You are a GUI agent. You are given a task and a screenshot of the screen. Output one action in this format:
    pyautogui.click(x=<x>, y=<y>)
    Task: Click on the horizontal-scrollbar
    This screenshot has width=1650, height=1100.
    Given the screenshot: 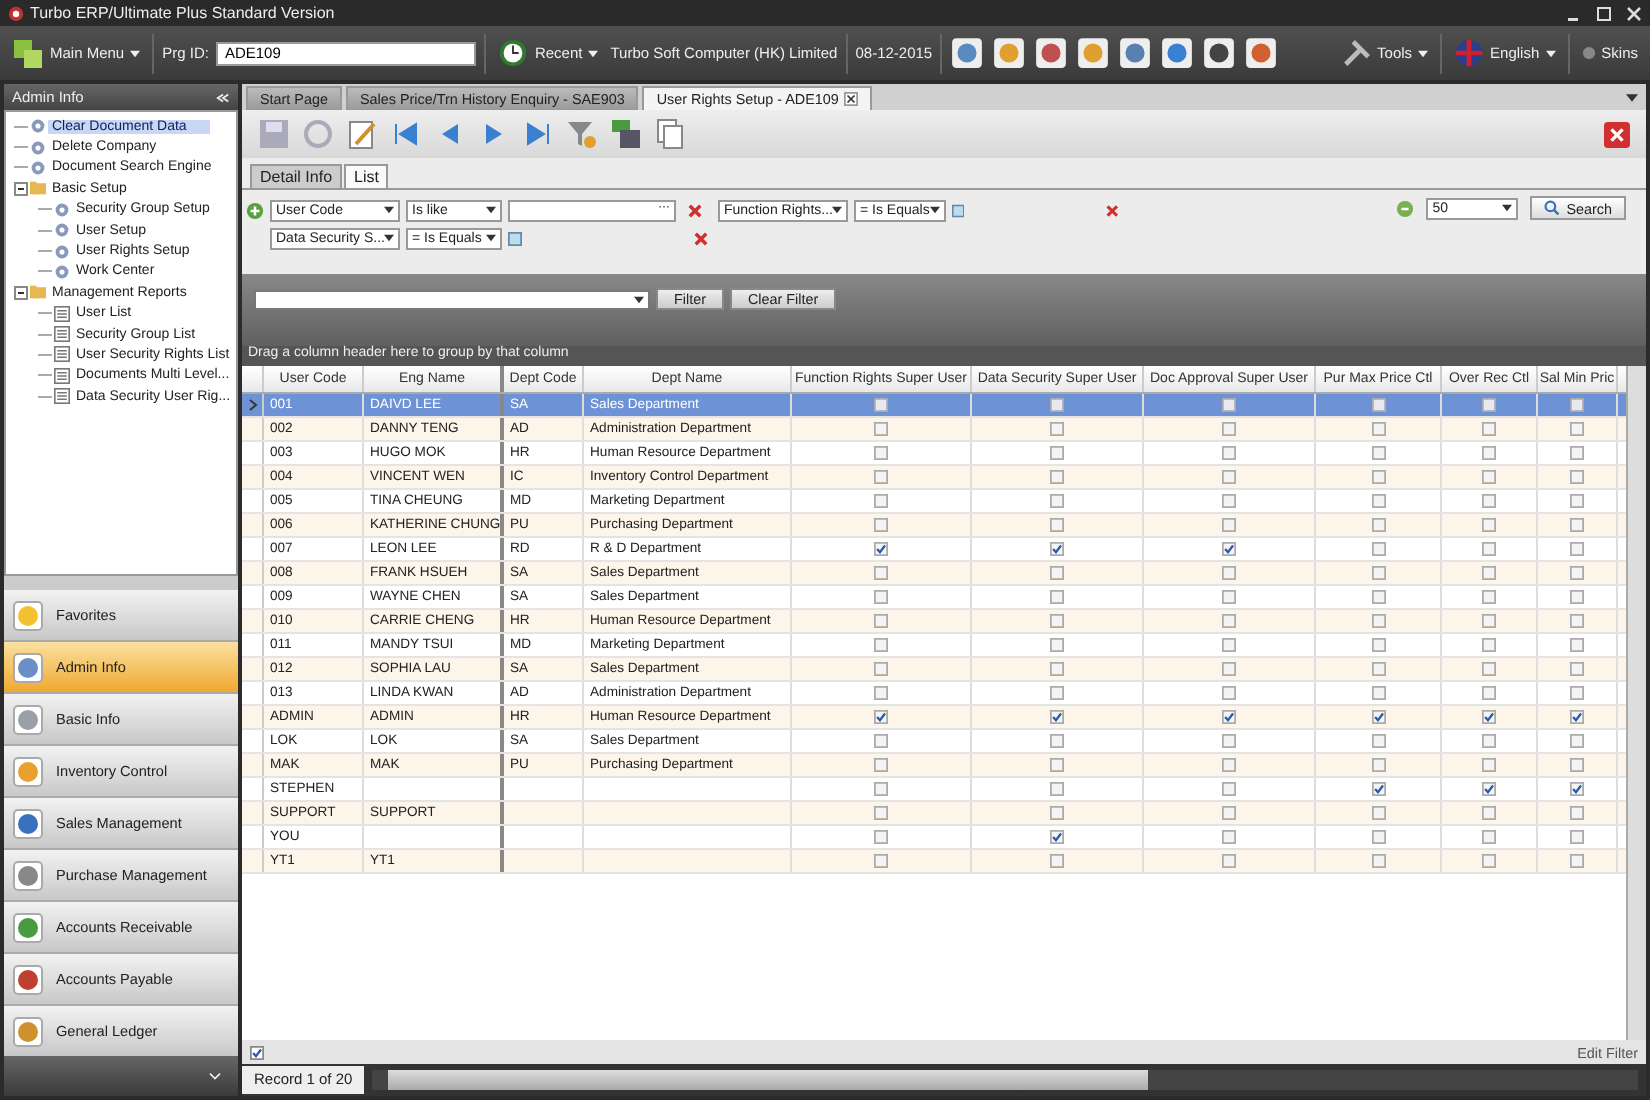 What is the action you would take?
    pyautogui.click(x=1005, y=1080)
    